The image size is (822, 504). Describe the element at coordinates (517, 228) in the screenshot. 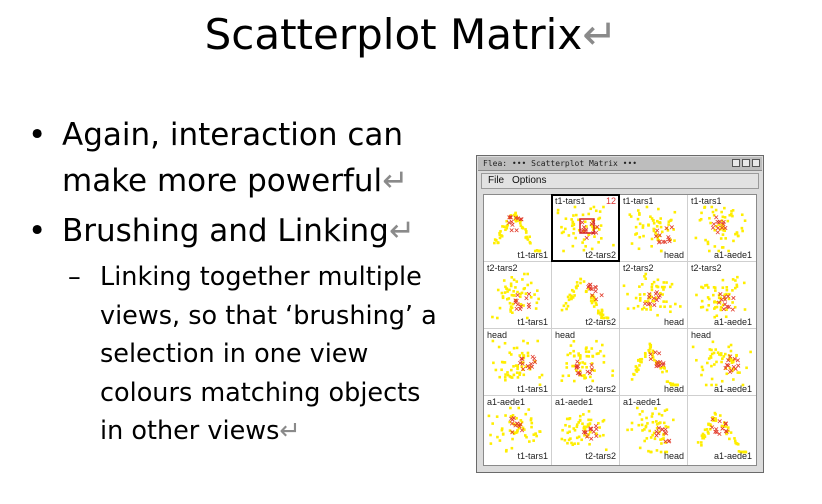

I see `matrix-cell: t1-tars1` at that location.